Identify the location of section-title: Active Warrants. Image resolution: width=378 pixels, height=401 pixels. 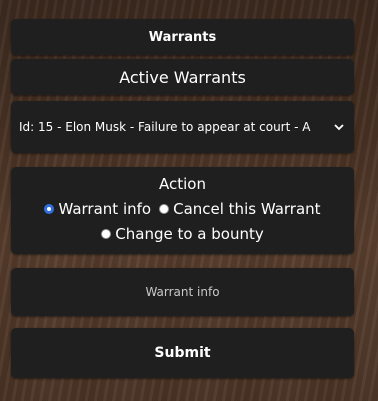
(182, 77).